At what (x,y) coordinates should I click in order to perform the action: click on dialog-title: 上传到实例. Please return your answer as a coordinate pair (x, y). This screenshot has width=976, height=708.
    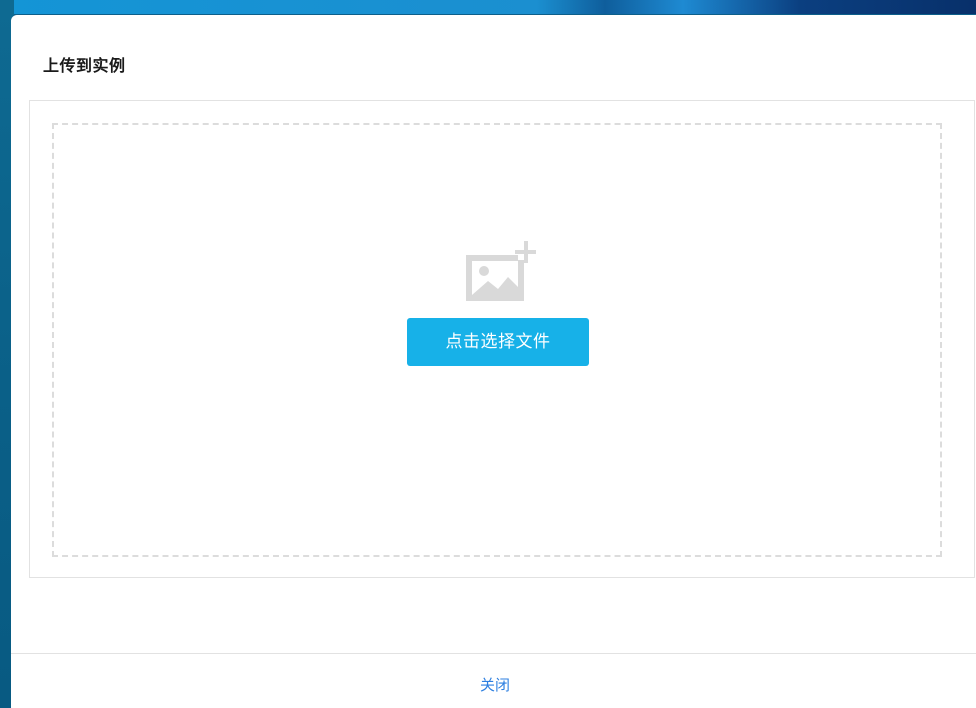
    Looking at the image, I should click on (84, 65).